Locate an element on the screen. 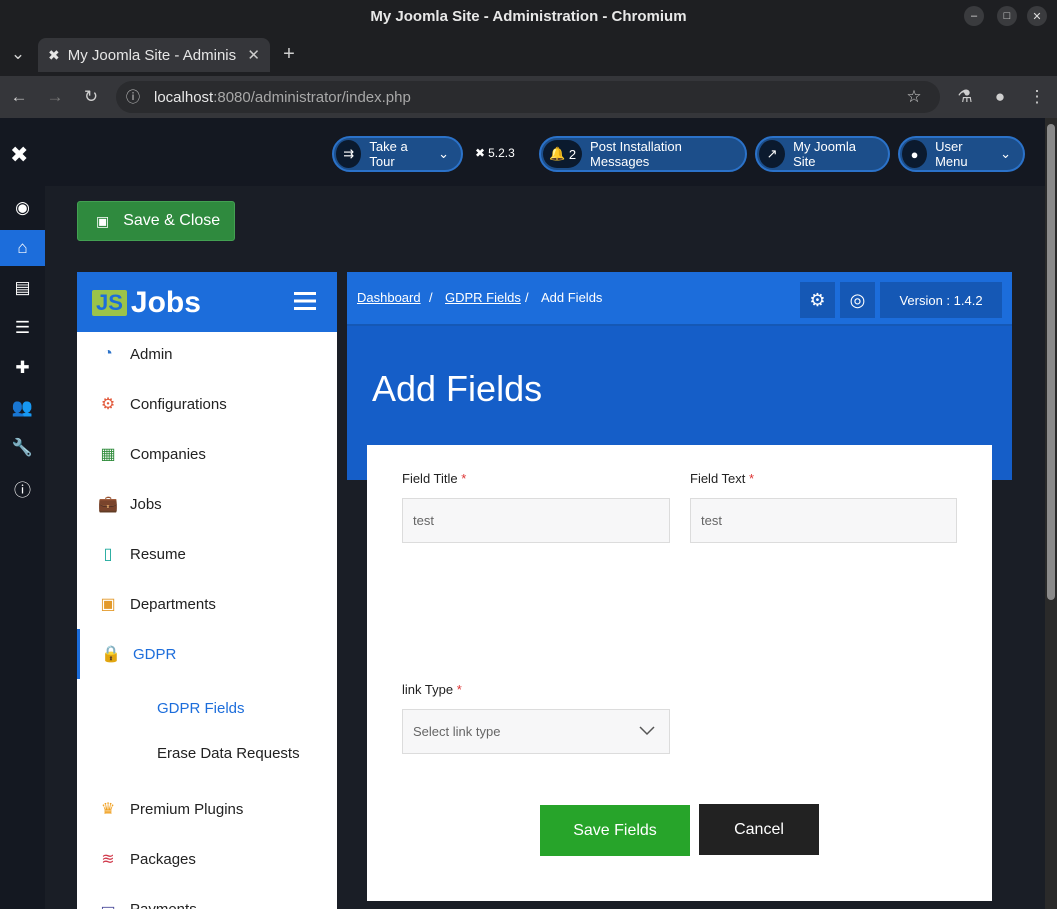 The image size is (1057, 909). page-scrollbar-thumb is located at coordinates (1051, 362).